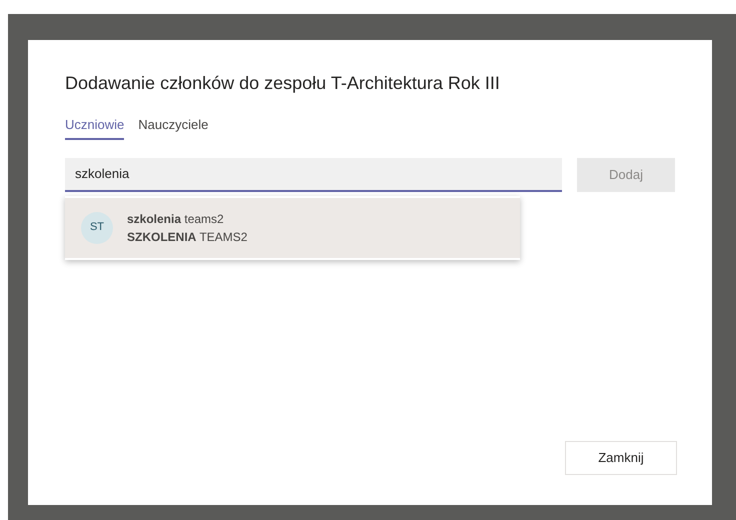  Describe the element at coordinates (97, 228) in the screenshot. I see `avatar-initials: ST` at that location.